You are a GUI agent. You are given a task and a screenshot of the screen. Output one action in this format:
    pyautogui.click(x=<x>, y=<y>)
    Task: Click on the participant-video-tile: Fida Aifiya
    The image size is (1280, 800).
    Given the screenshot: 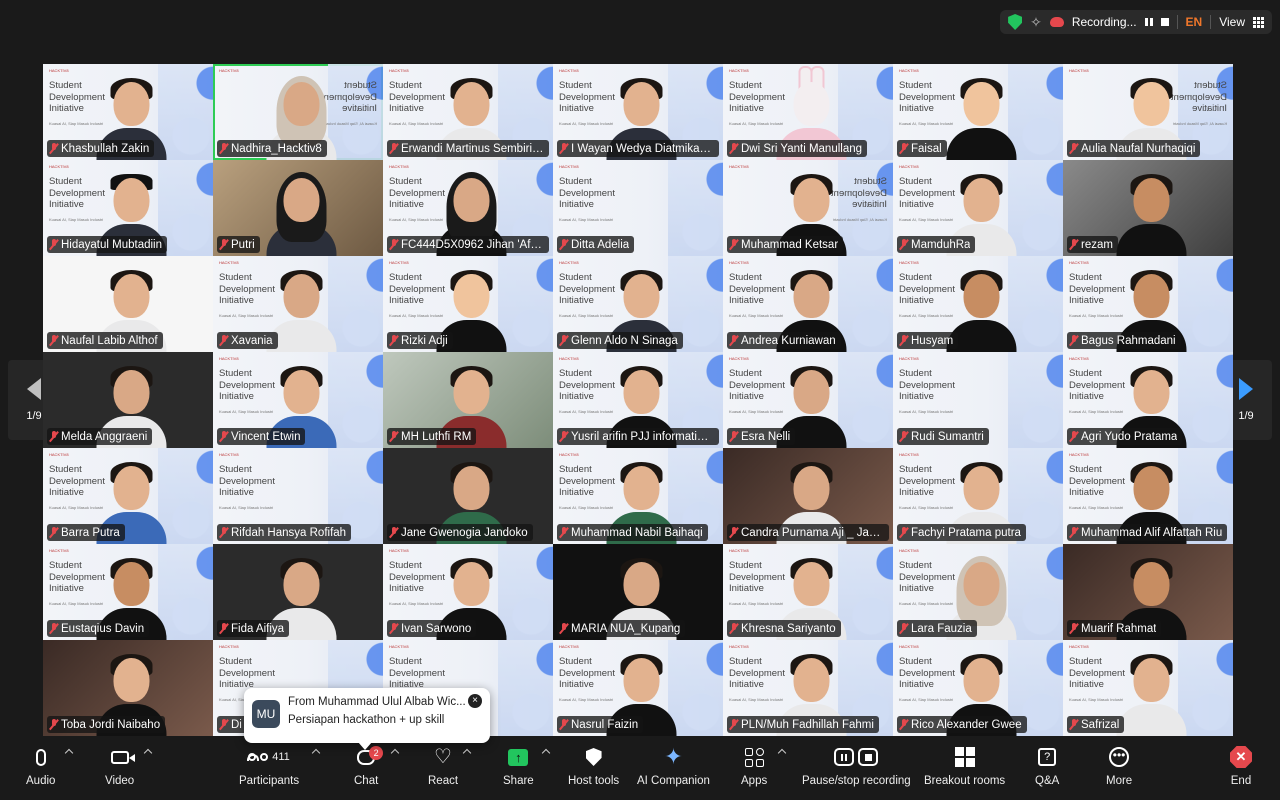 What is the action you would take?
    pyautogui.click(x=298, y=592)
    